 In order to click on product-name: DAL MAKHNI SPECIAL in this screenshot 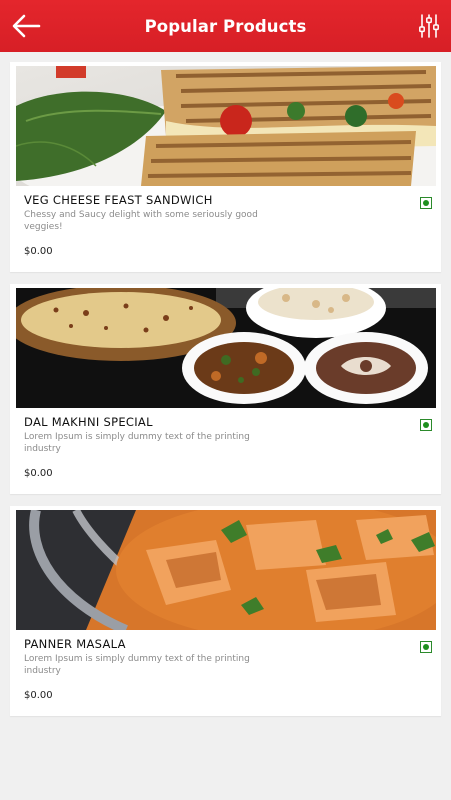, I will do `click(88, 422)`.